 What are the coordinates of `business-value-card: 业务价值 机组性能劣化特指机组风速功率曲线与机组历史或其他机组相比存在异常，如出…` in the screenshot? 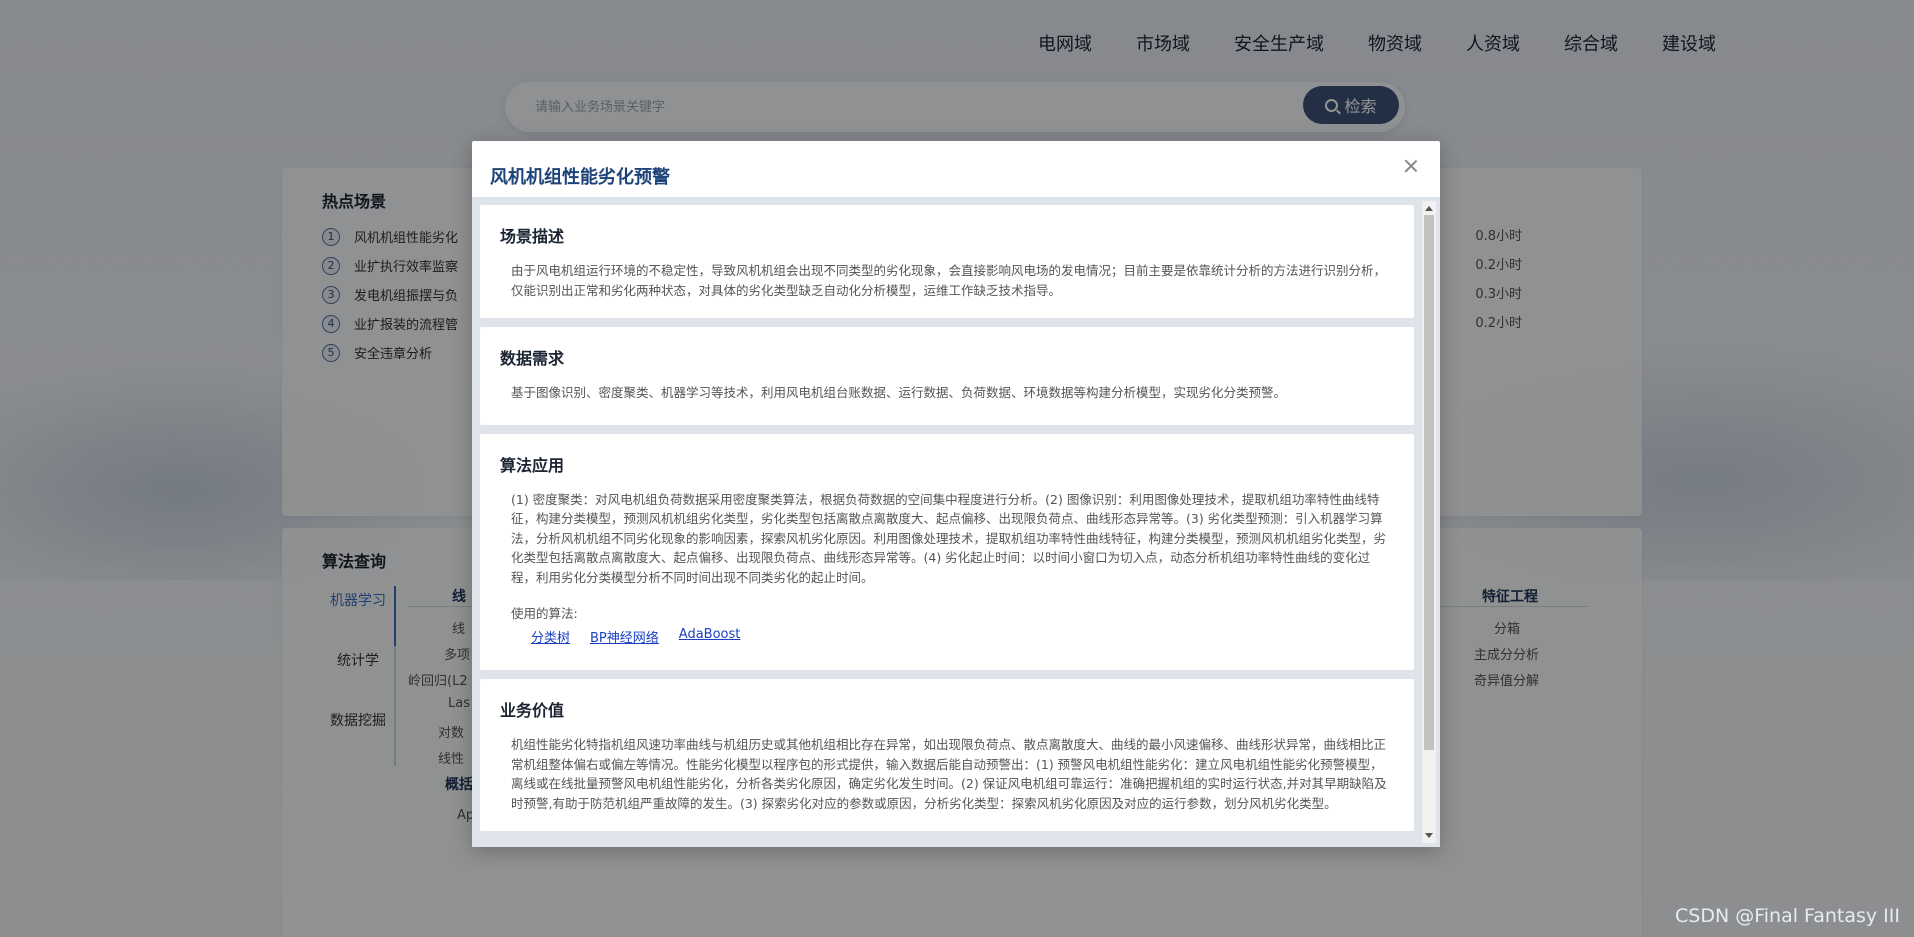 It's located at (947, 755).